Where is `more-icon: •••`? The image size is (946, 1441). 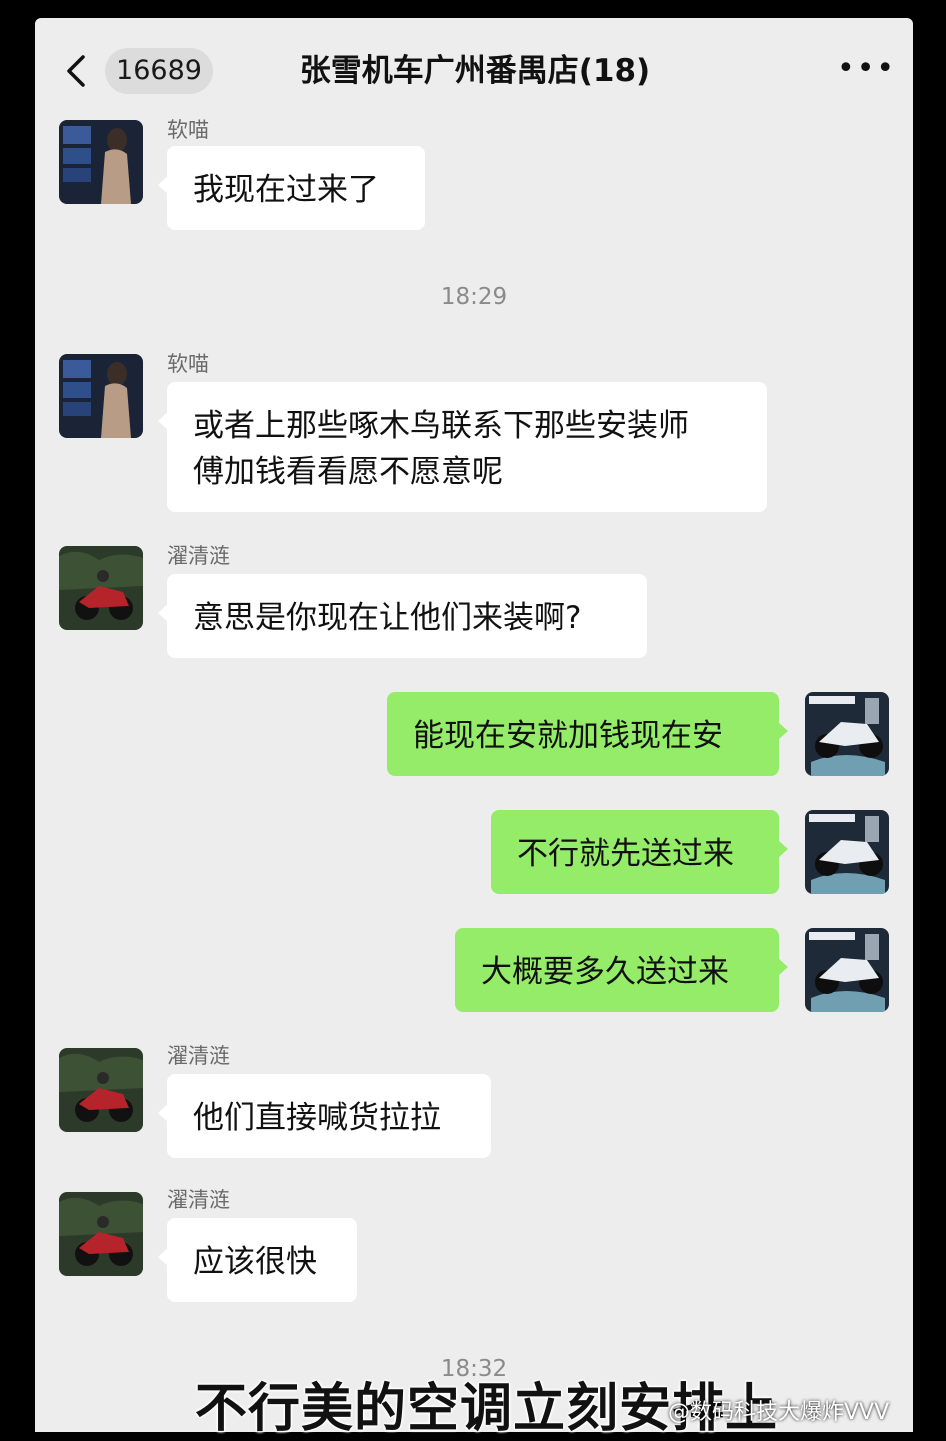 more-icon: ••• is located at coordinates (865, 69).